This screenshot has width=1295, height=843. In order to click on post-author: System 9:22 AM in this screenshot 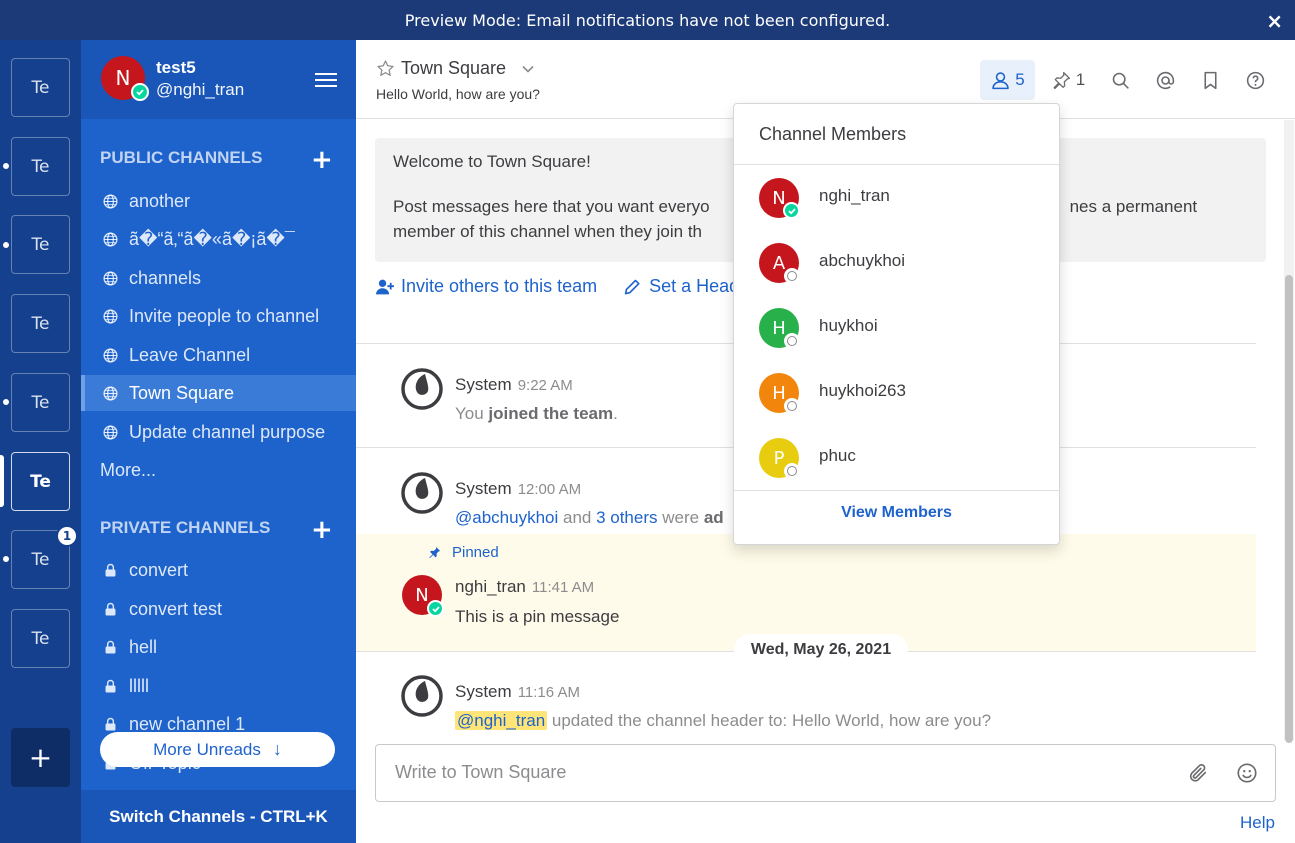, I will do `click(514, 385)`.